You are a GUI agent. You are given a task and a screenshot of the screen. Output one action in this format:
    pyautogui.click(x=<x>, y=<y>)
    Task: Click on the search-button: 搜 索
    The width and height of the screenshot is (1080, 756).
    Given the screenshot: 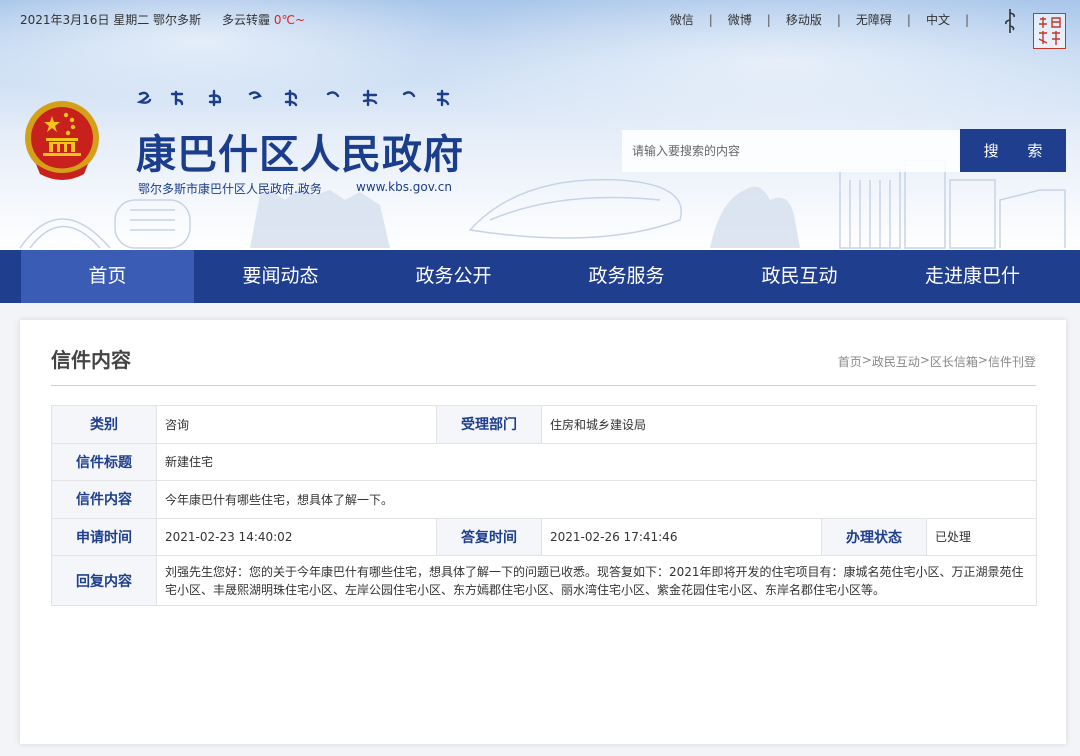 What is the action you would take?
    pyautogui.click(x=1013, y=150)
    